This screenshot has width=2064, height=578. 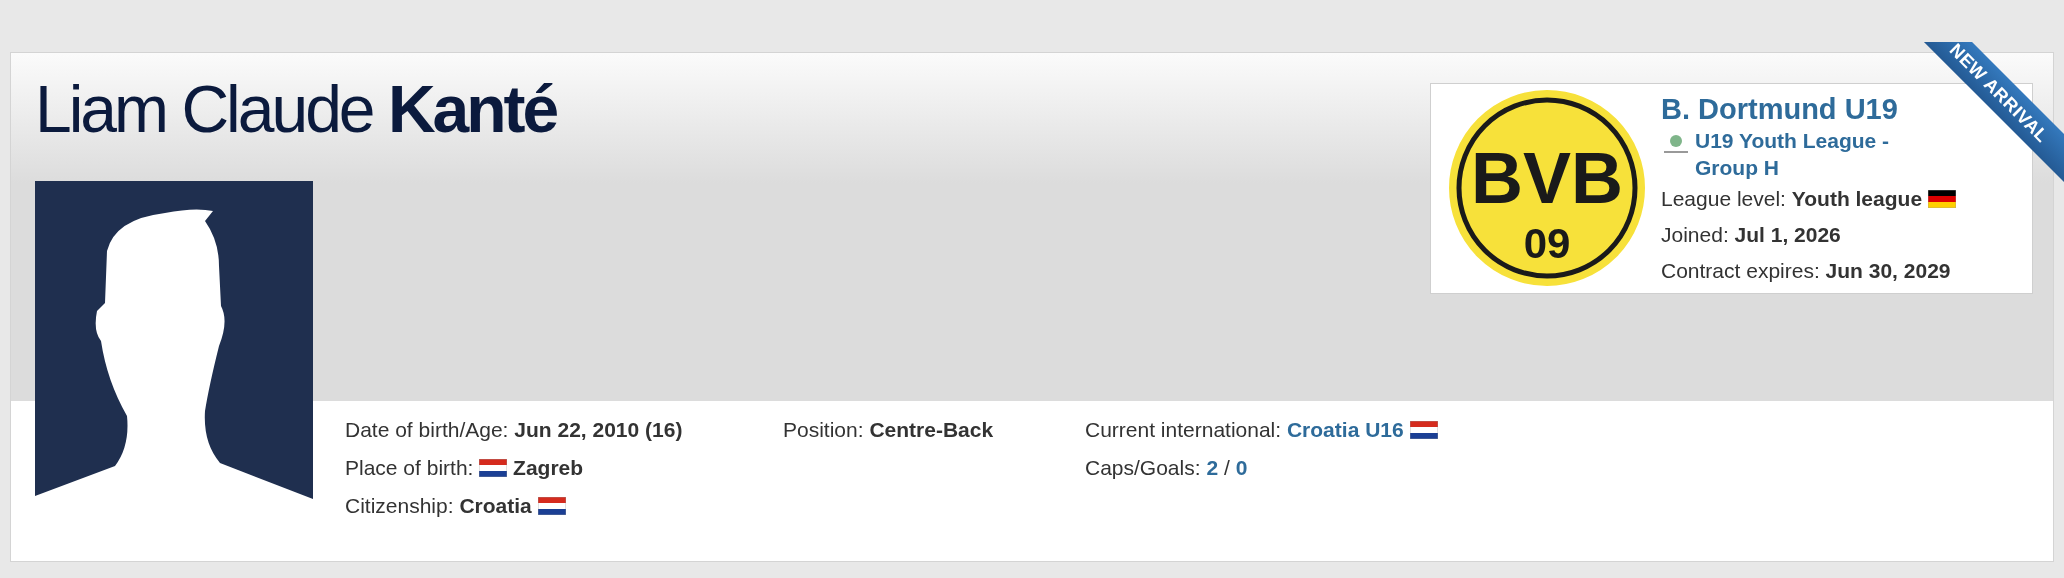 What do you see at coordinates (1723, 199) in the screenshot?
I see `field-label: League level:` at bounding box center [1723, 199].